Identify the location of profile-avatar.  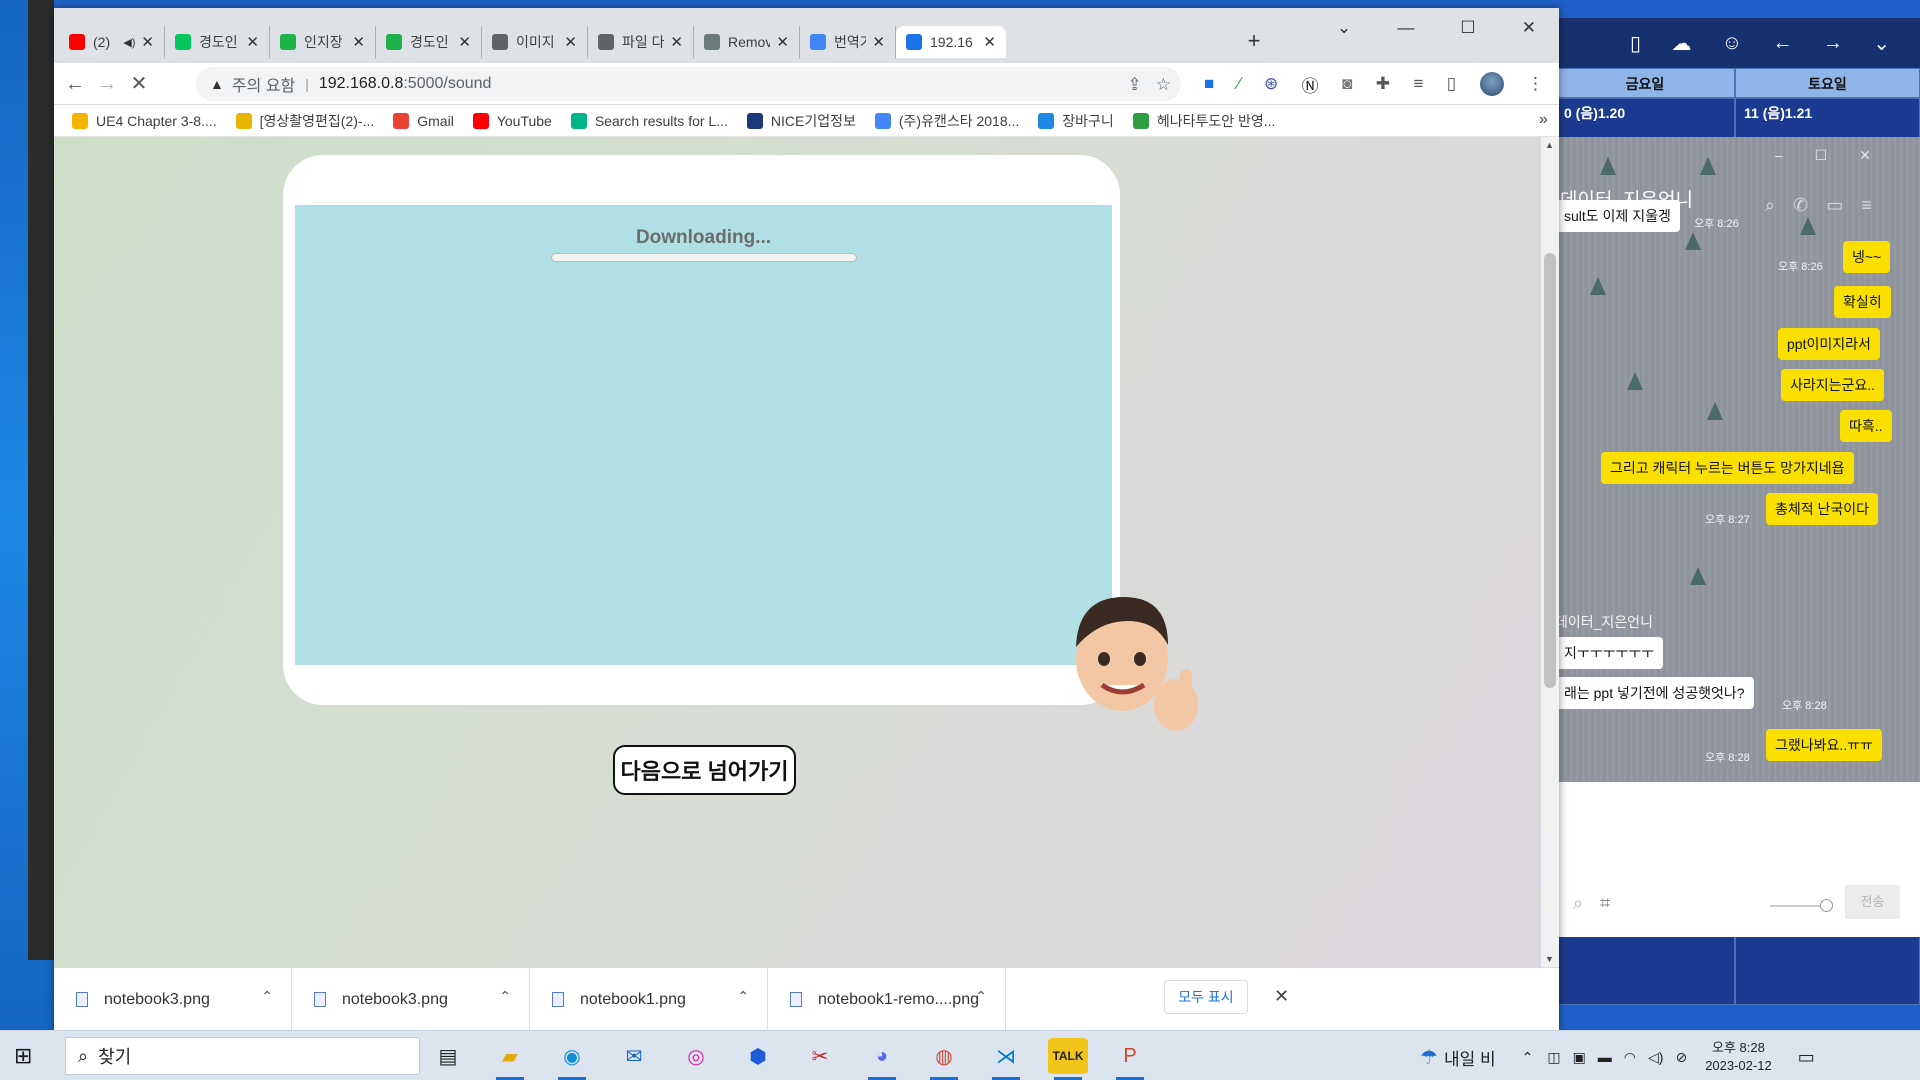
(1491, 84).